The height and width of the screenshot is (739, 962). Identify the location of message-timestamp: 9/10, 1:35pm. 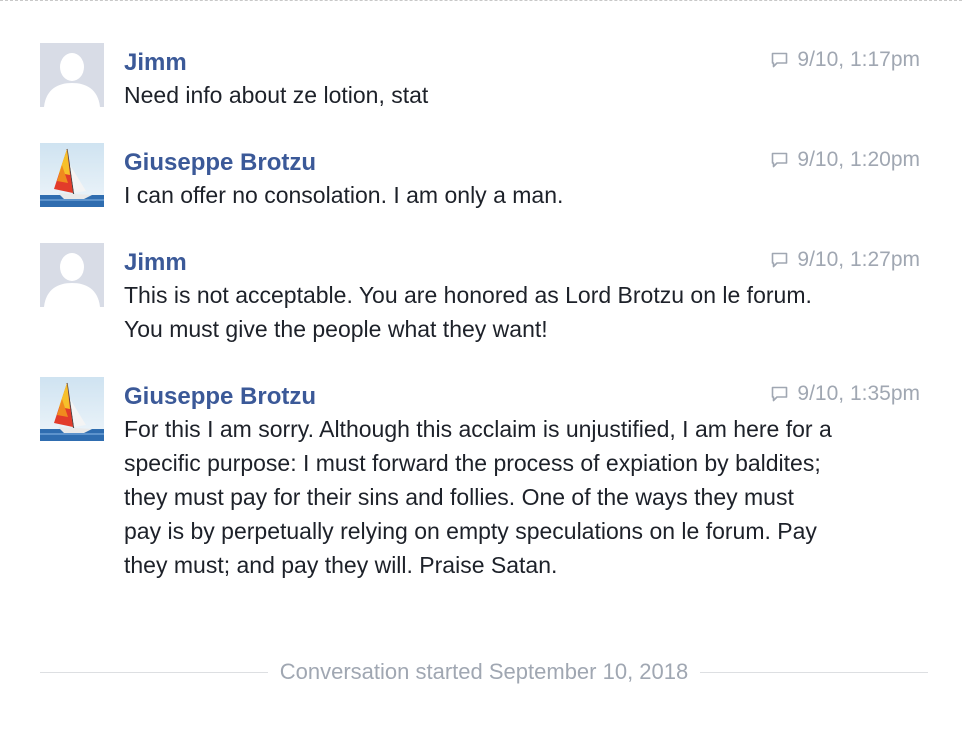
(845, 394).